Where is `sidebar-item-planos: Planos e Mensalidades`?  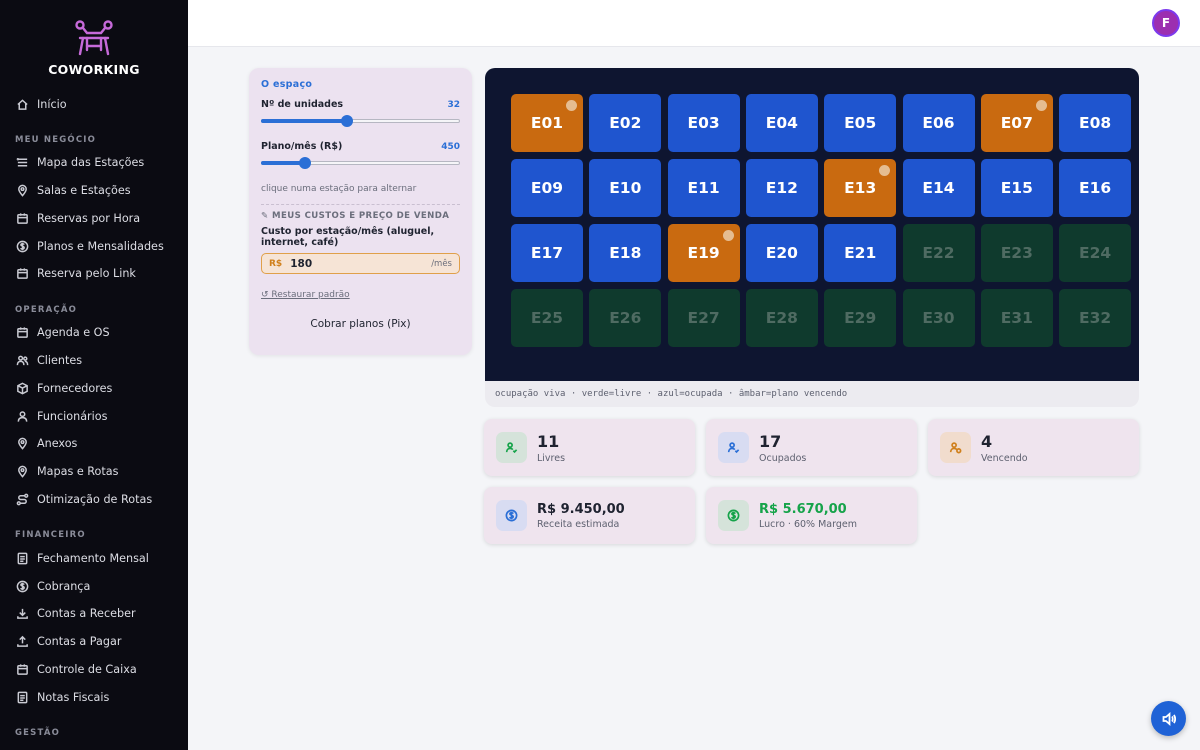
sidebar-item-planos: Planos e Mensalidades is located at coordinates (94, 246).